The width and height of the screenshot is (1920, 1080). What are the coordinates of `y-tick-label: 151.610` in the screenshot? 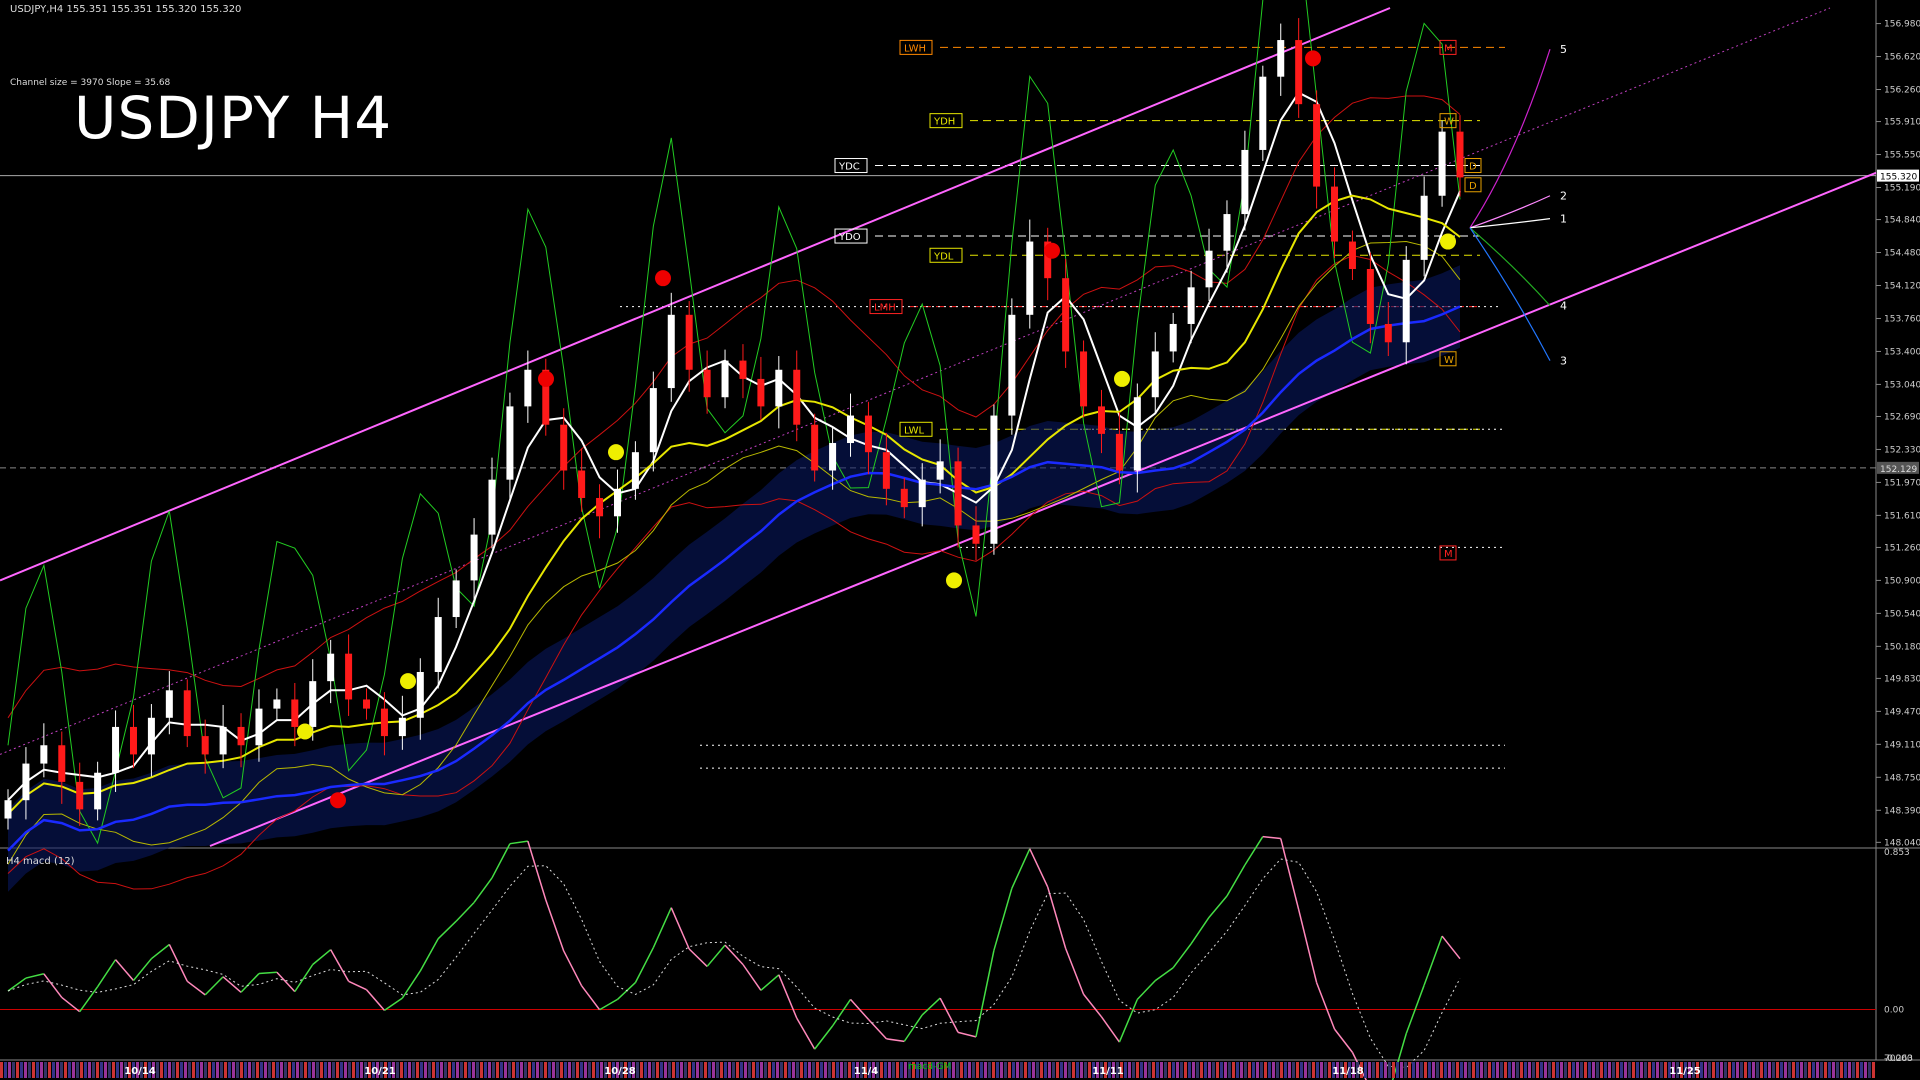 It's located at (1902, 516).